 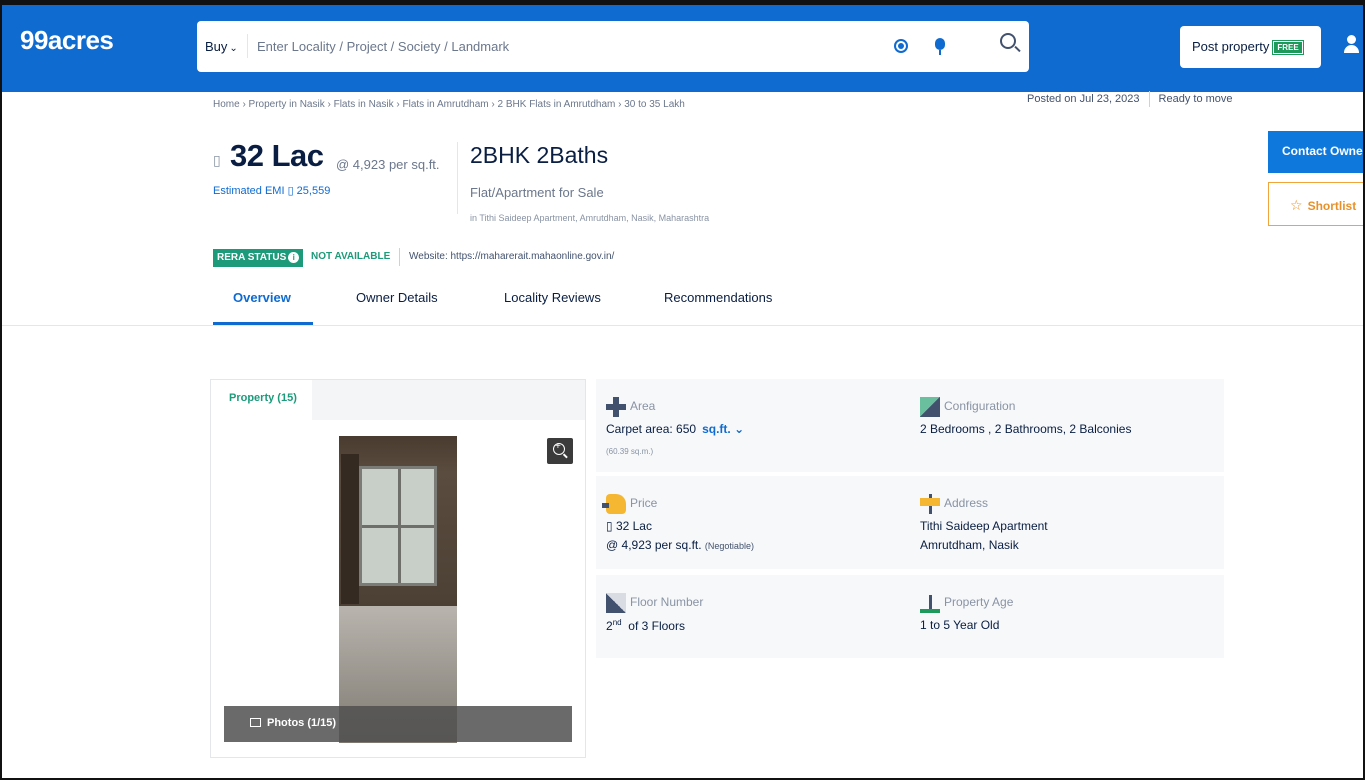 I want to click on floor-label: Floor Number, so click(x=667, y=602).